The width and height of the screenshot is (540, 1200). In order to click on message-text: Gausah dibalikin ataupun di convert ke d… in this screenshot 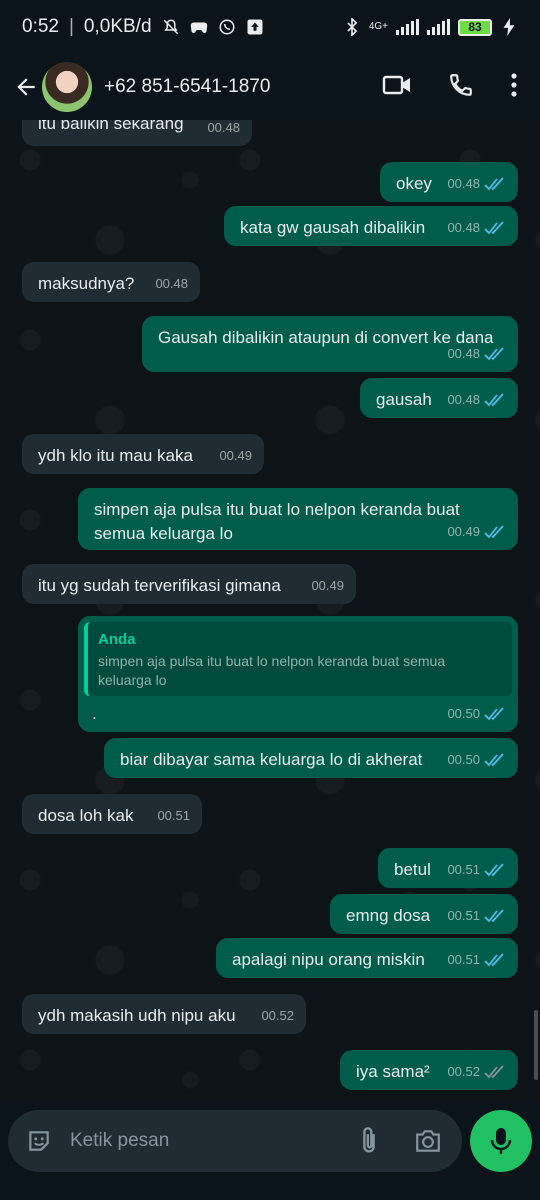, I will do `click(326, 337)`.